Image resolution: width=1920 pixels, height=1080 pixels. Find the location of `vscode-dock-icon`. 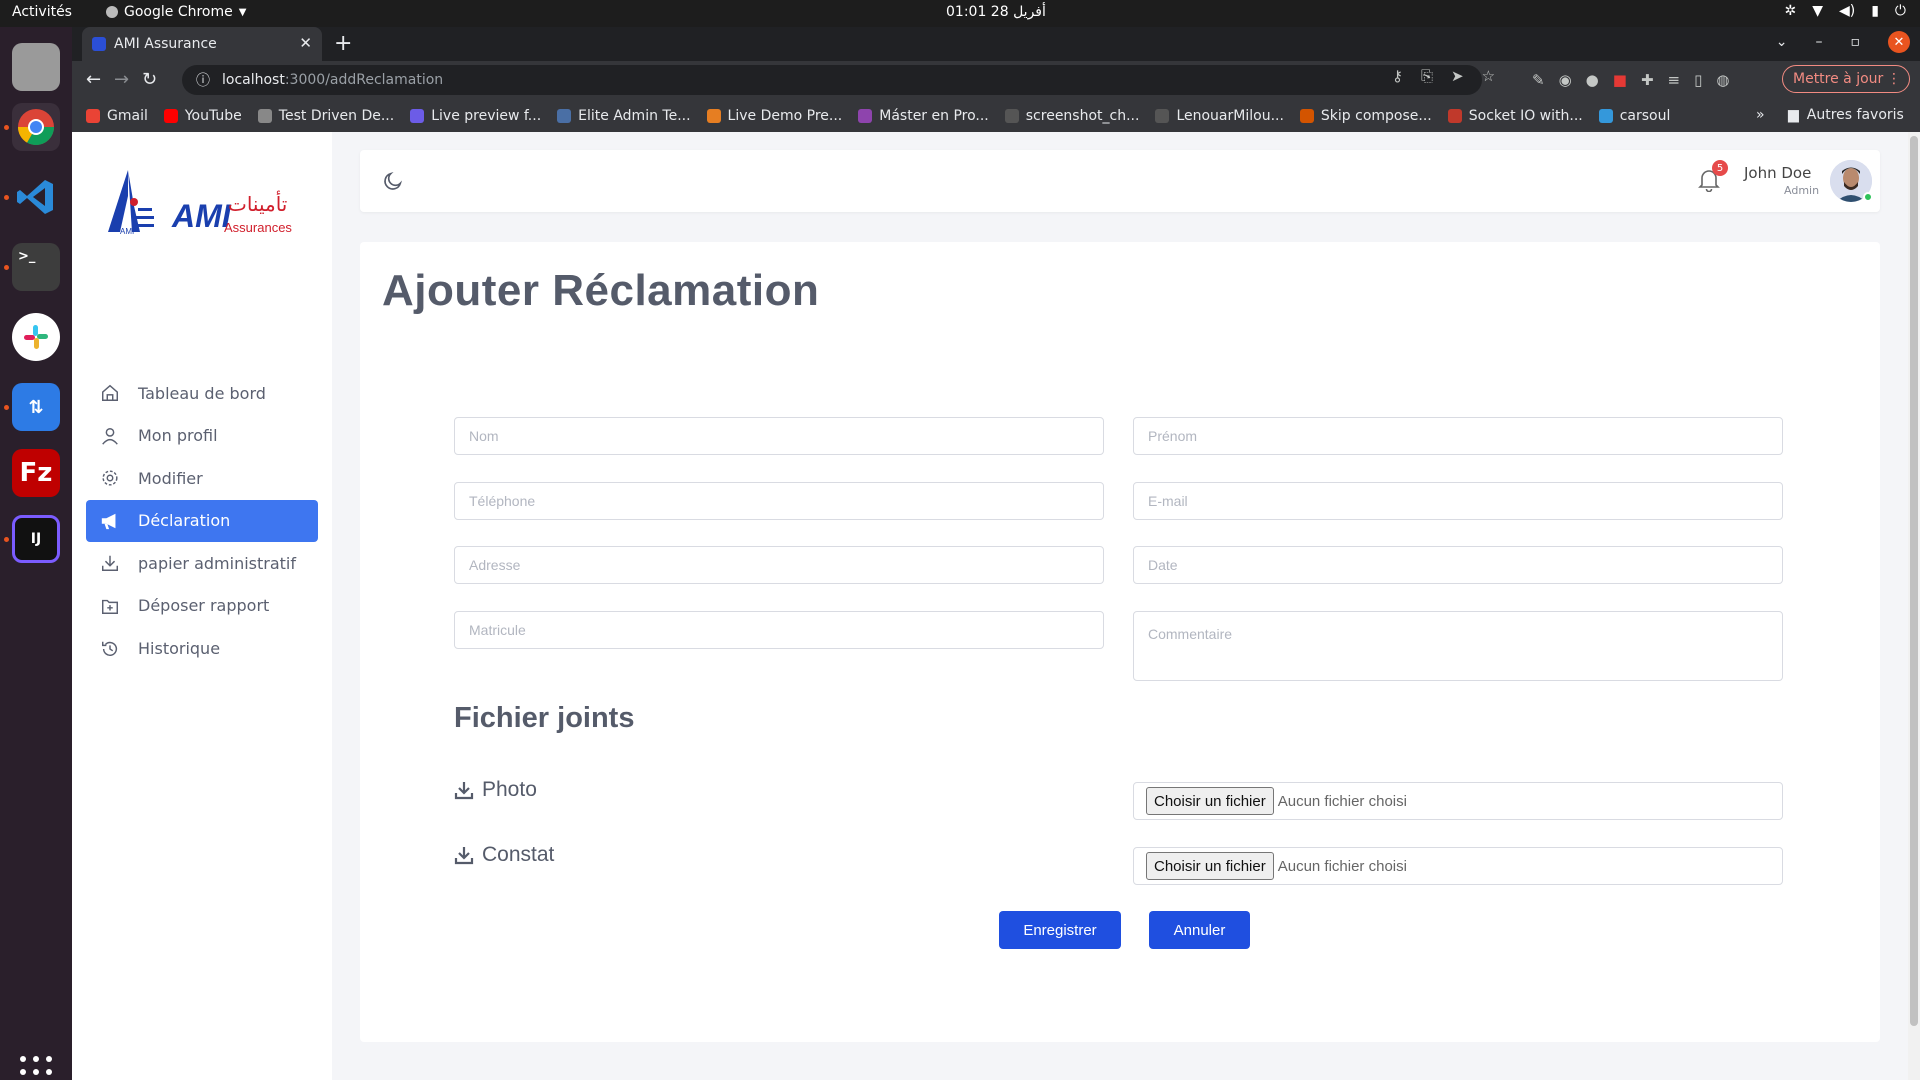

vscode-dock-icon is located at coordinates (36, 197).